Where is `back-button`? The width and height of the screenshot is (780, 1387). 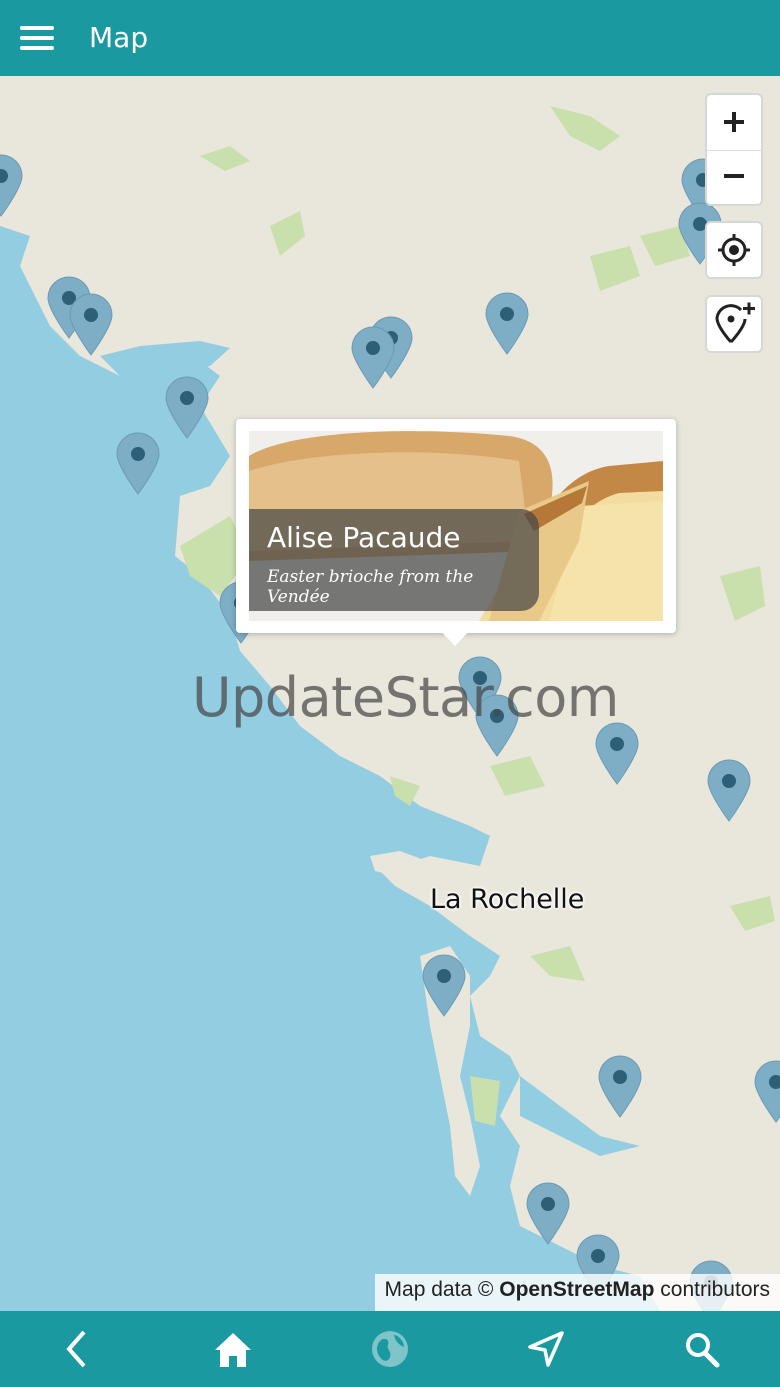 back-button is located at coordinates (78, 1349).